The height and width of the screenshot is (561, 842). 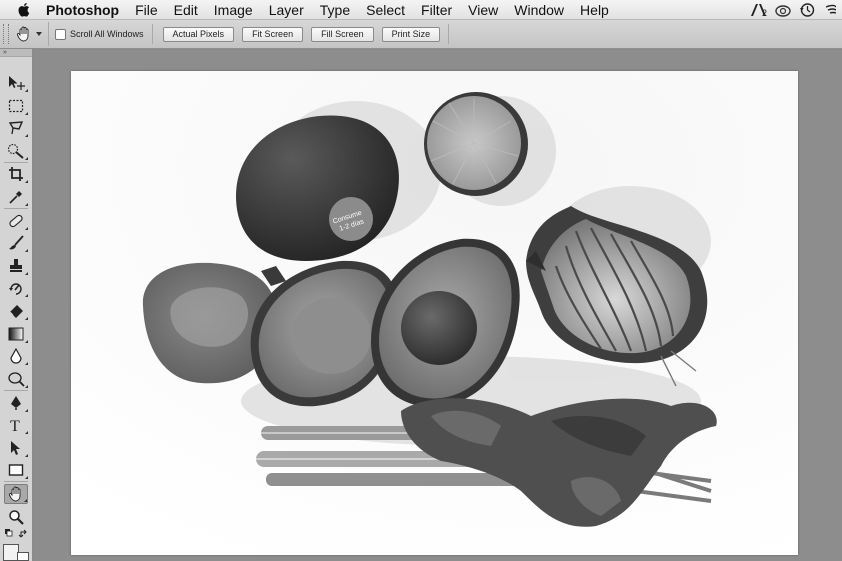 I want to click on default-colors-icon, so click(x=16, y=533).